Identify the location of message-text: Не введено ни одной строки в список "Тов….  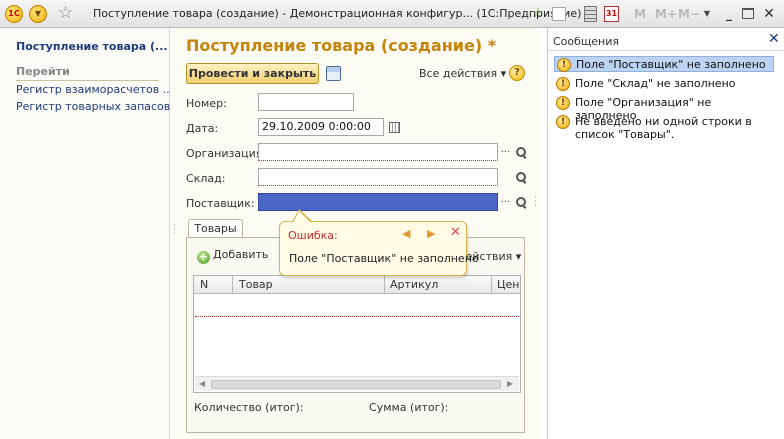
(663, 128).